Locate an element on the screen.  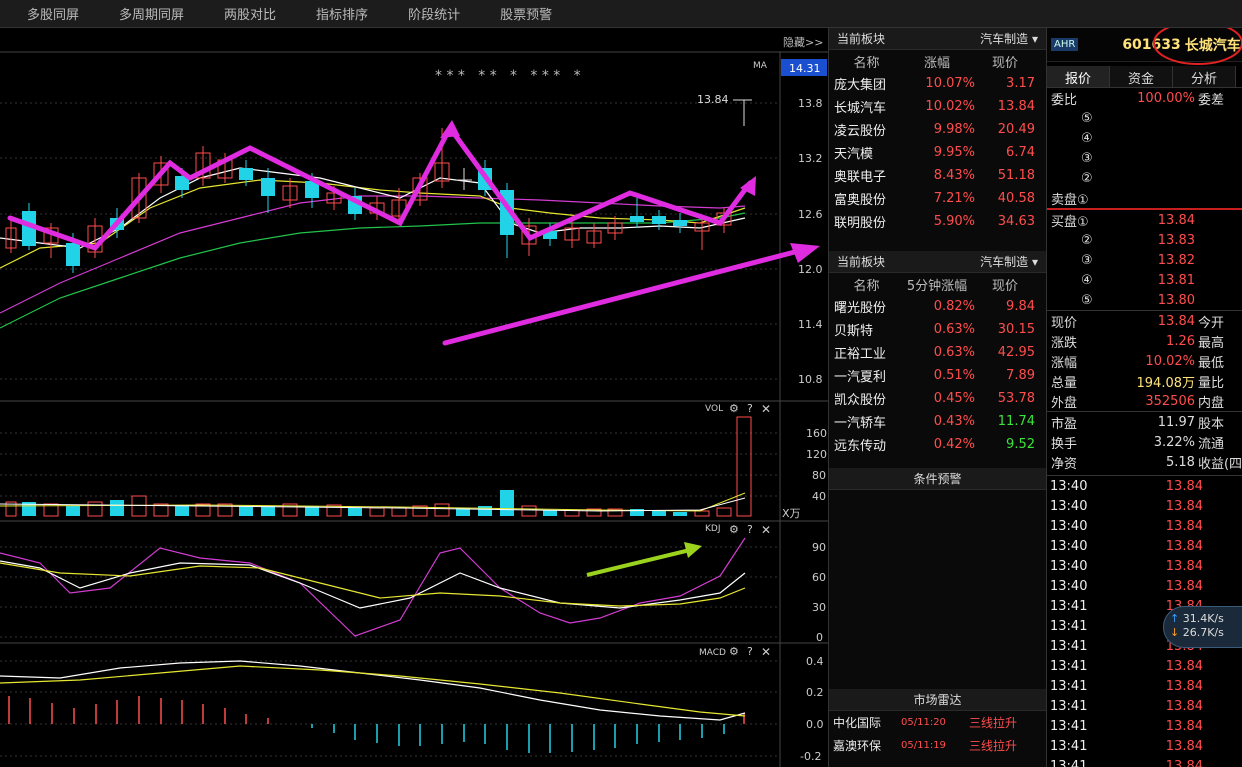
vol-tick: 120 is located at coordinates (816, 454).